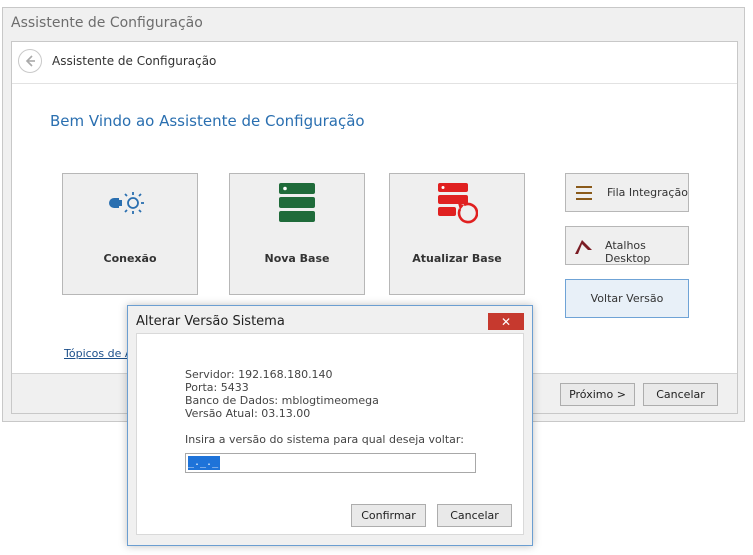 The image size is (753, 555). What do you see at coordinates (457, 234) in the screenshot?
I see `tile-atualizar-base: Atualizar Base` at bounding box center [457, 234].